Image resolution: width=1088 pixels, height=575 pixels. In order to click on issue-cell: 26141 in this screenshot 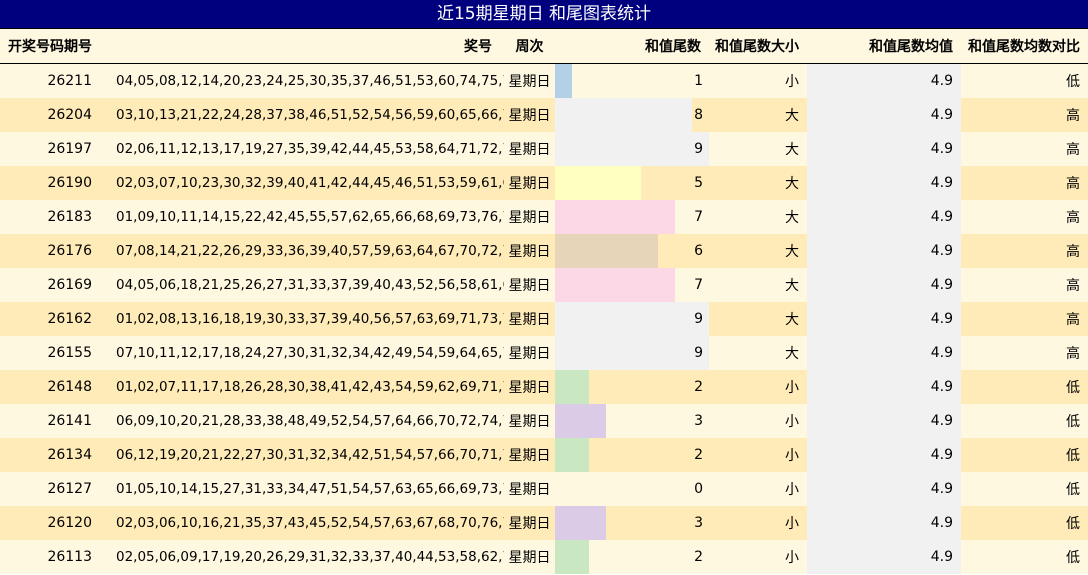, I will do `click(52, 421)`.